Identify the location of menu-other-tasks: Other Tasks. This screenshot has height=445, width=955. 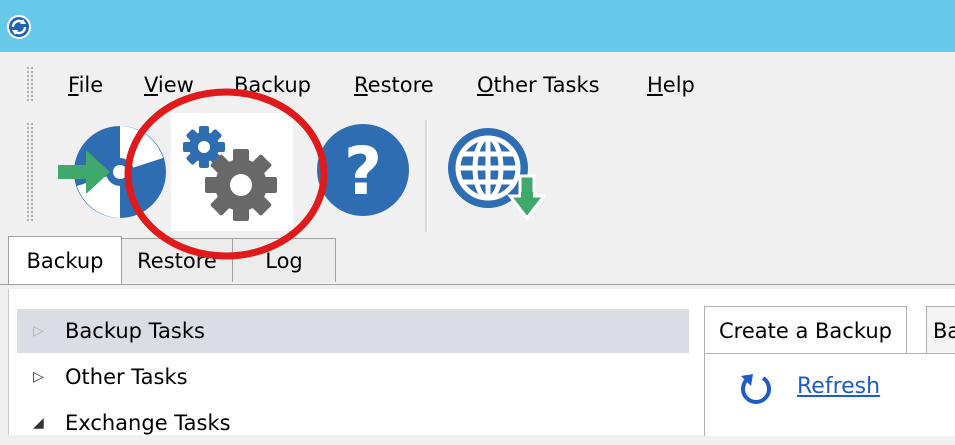
(538, 85).